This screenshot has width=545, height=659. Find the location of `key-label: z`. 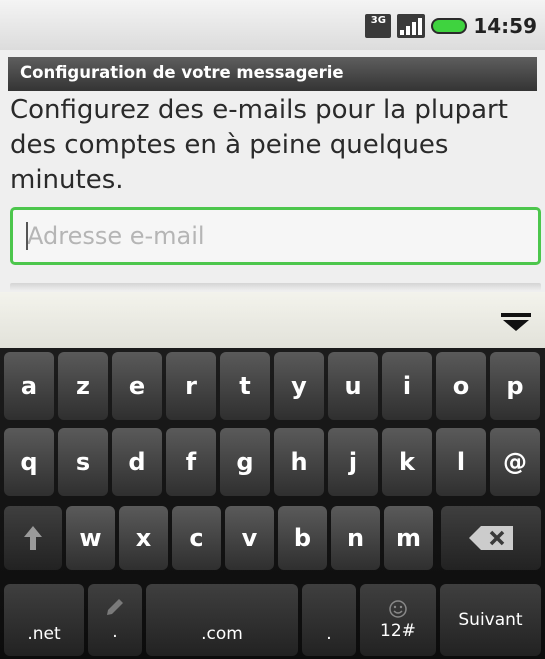

key-label: z is located at coordinates (83, 386).